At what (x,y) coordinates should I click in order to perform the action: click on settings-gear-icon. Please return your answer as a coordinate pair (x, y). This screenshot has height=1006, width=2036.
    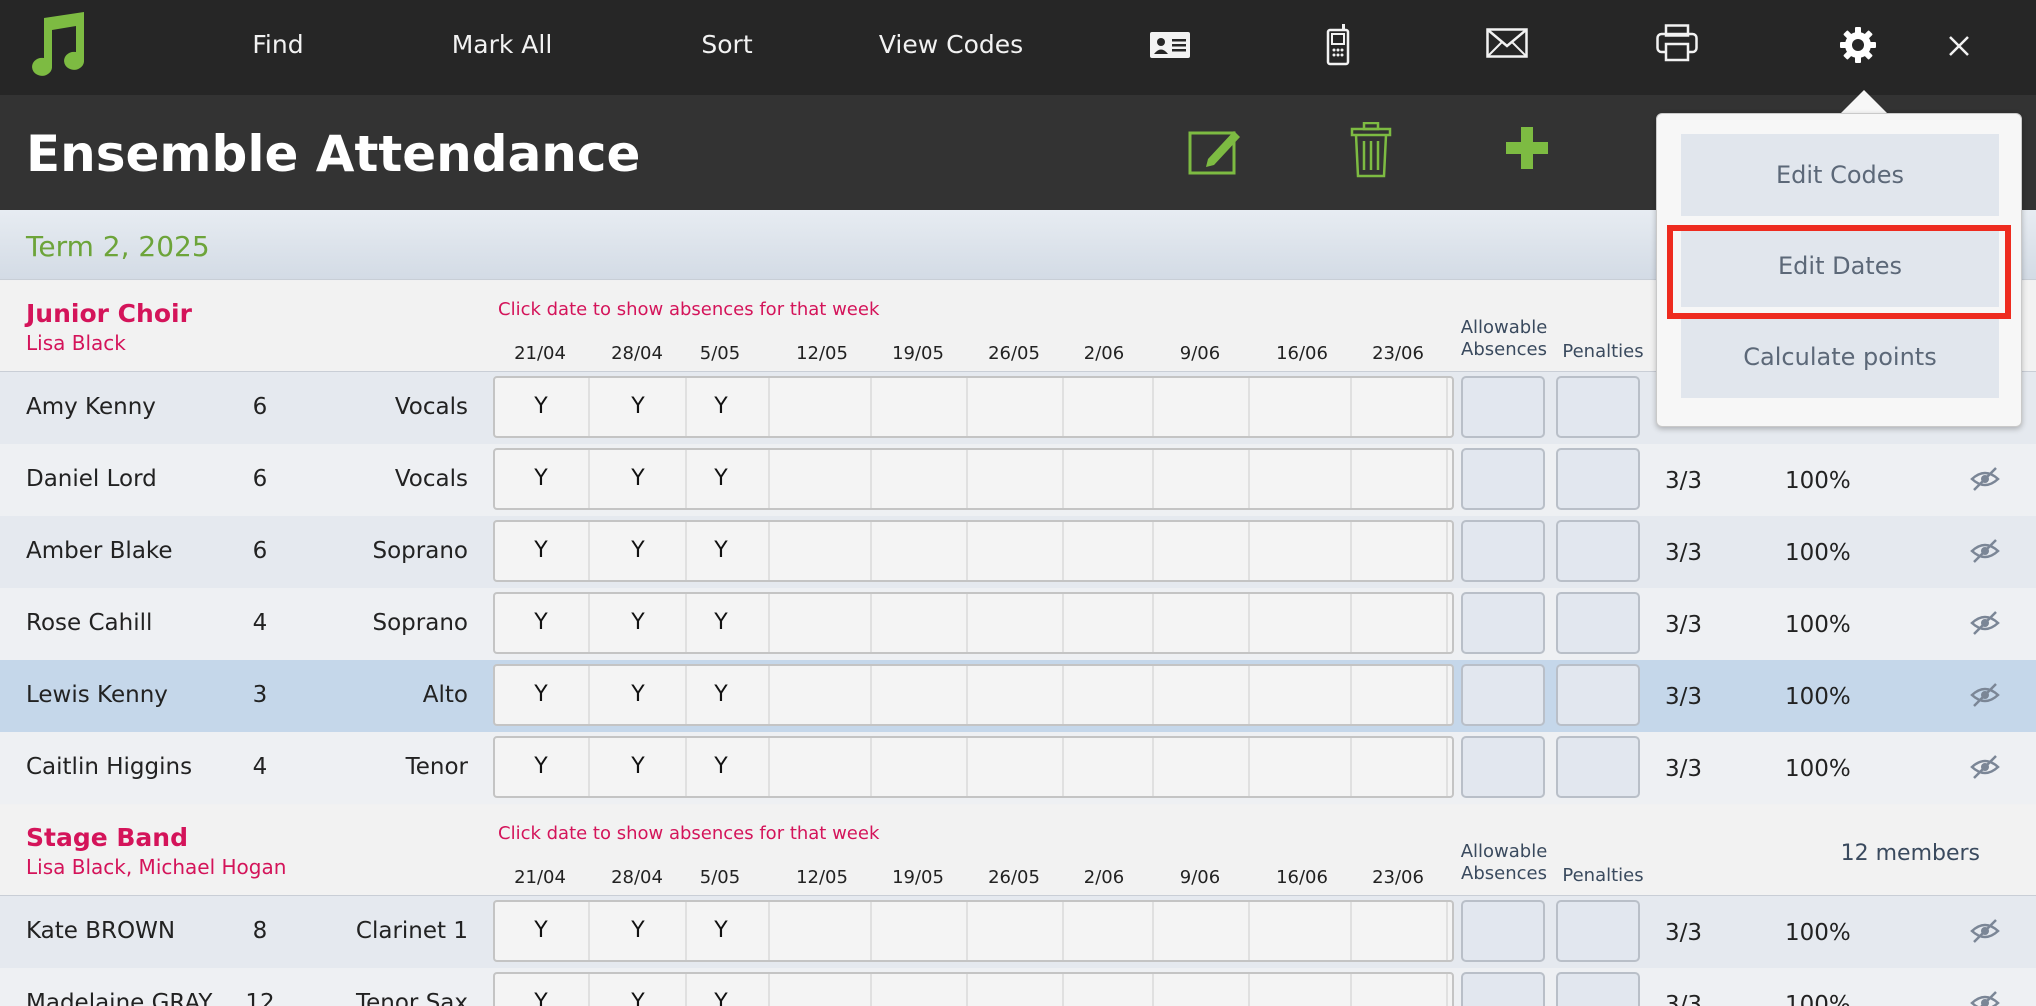
    Looking at the image, I should click on (1858, 45).